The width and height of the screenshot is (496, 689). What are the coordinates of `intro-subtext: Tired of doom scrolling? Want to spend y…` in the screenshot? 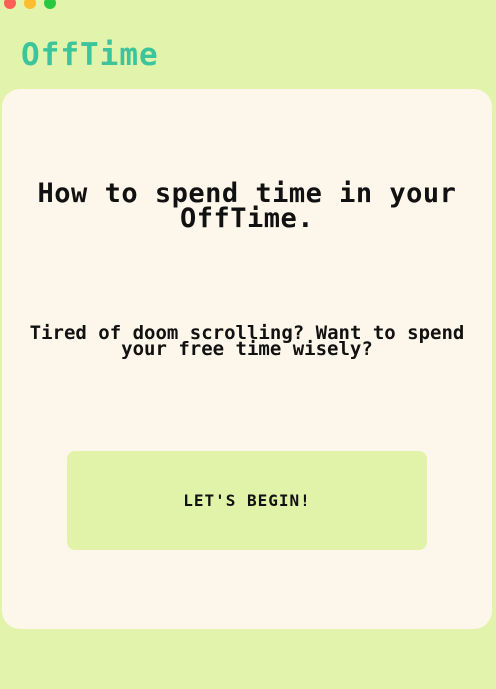 It's located at (247, 341).